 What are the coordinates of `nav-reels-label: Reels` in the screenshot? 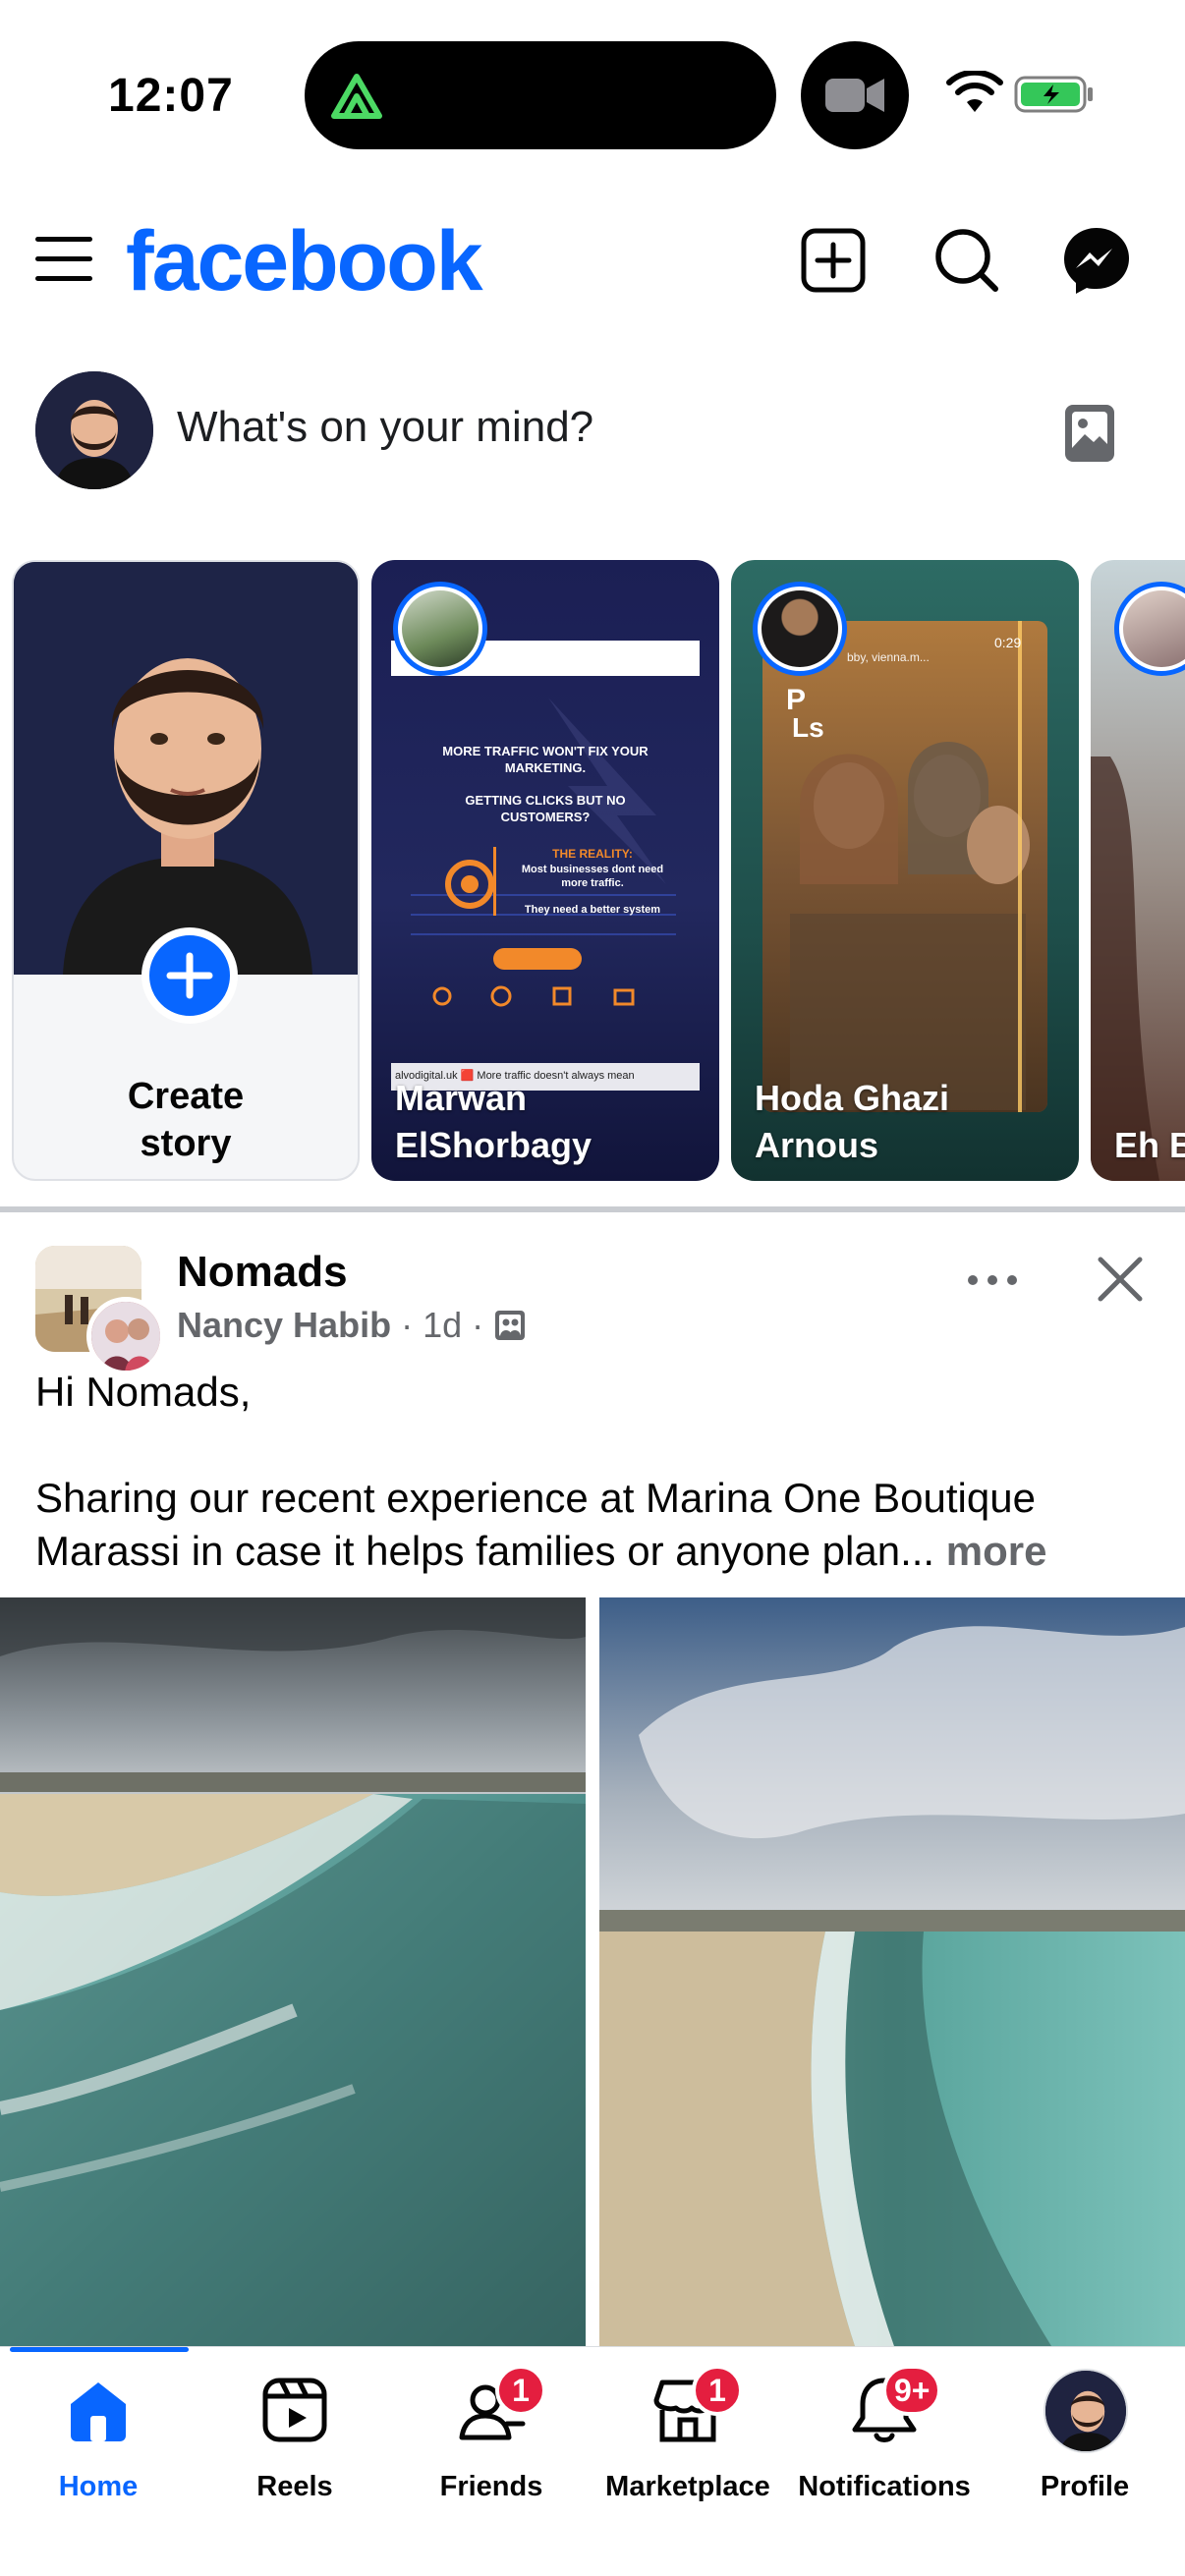 It's located at (294, 2486).